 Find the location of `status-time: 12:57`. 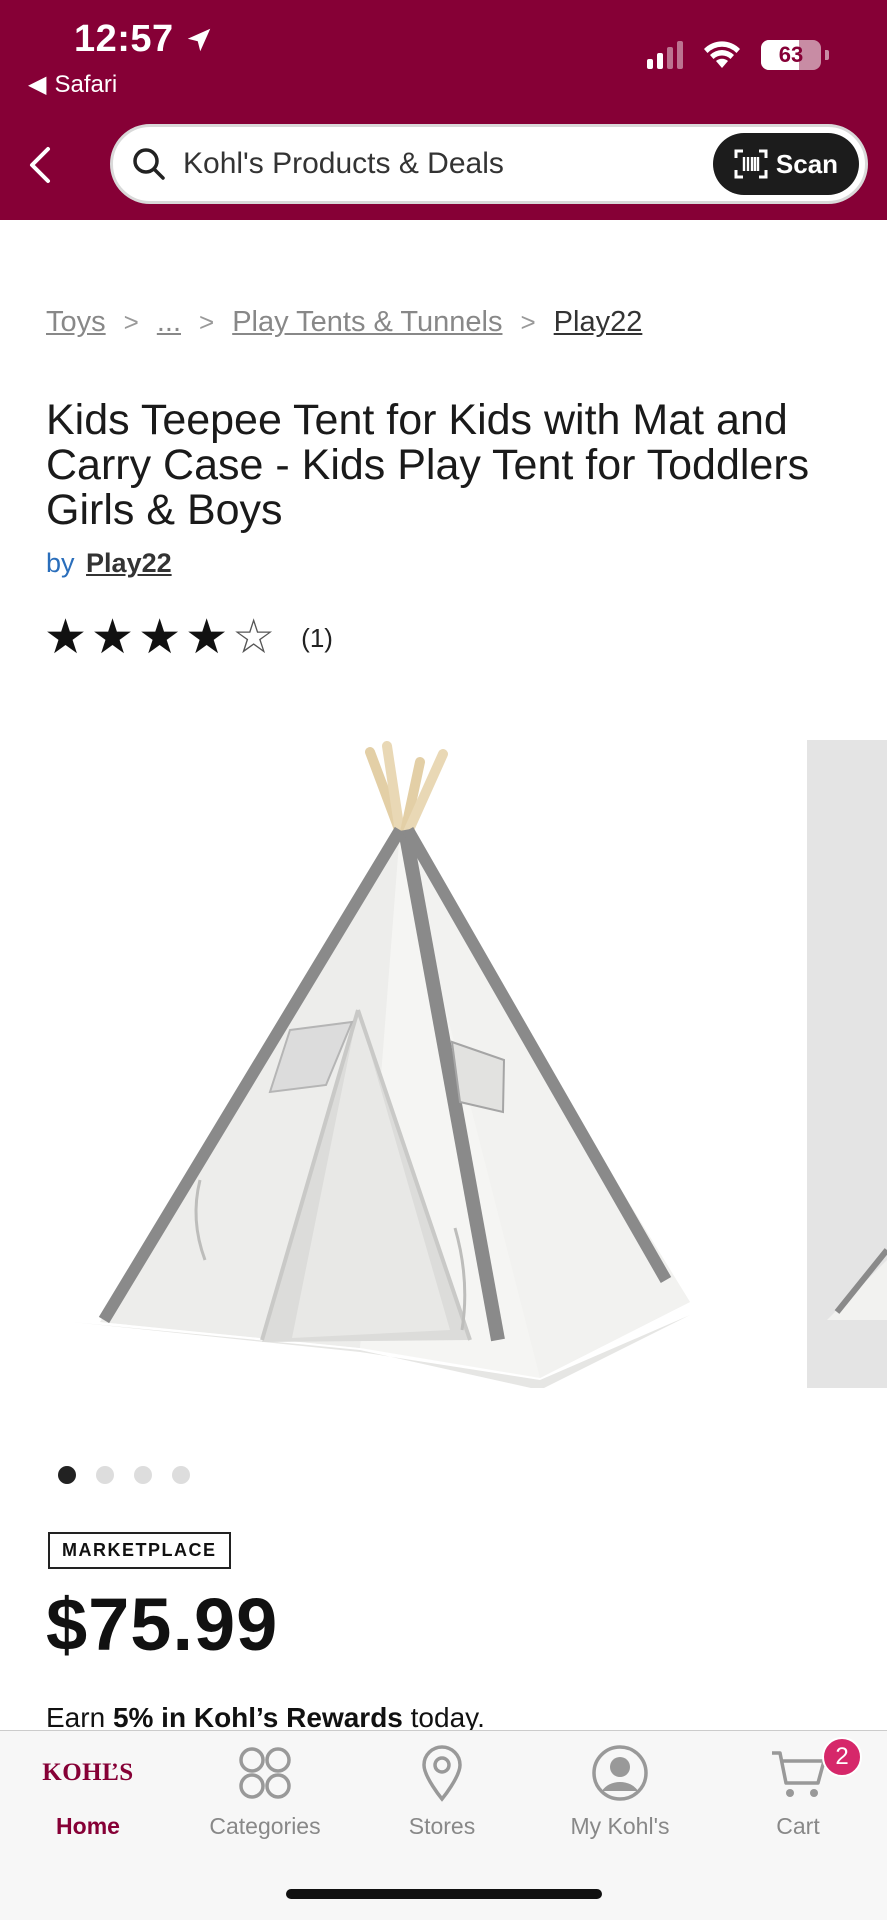

status-time: 12:57 is located at coordinates (144, 39).